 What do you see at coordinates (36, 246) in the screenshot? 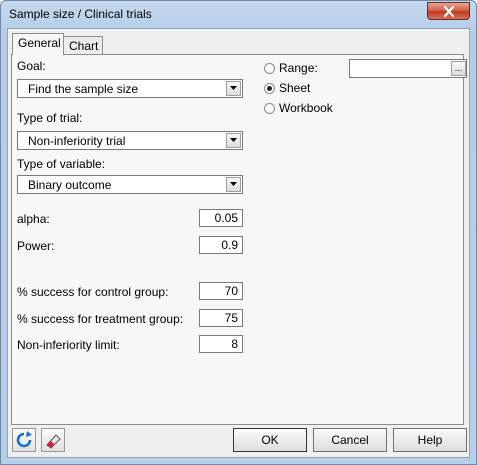
I see `power-label: Power:` at bounding box center [36, 246].